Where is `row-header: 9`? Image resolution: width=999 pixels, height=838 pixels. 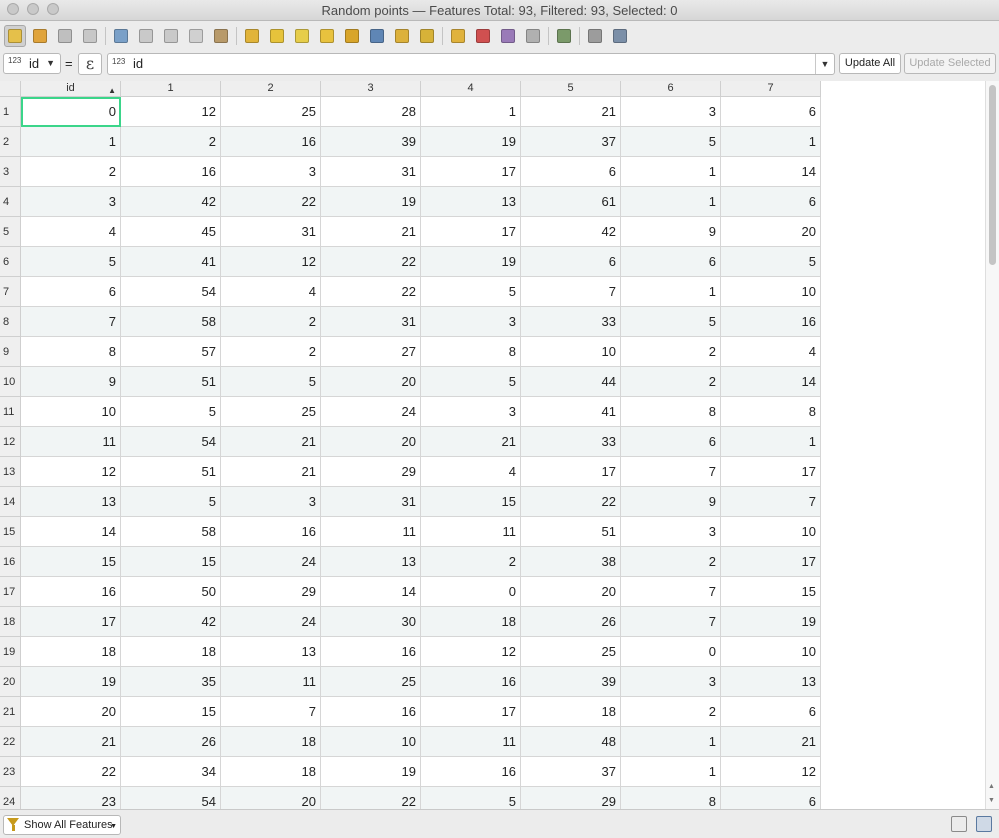
row-header: 9 is located at coordinates (10, 352).